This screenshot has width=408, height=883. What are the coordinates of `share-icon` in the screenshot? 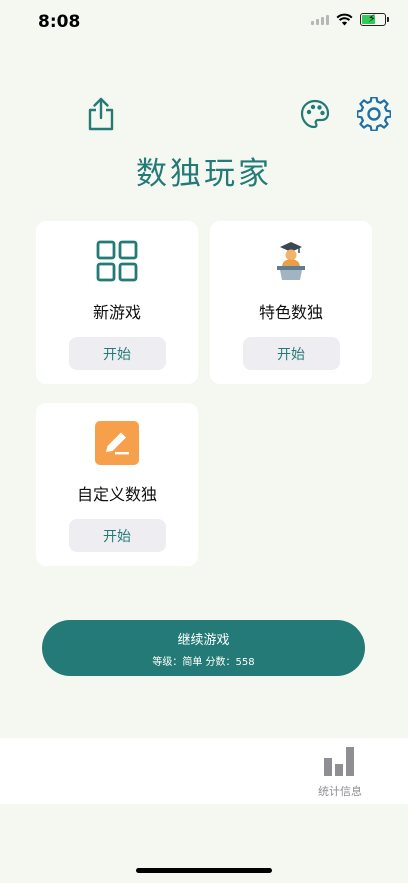 It's located at (101, 114).